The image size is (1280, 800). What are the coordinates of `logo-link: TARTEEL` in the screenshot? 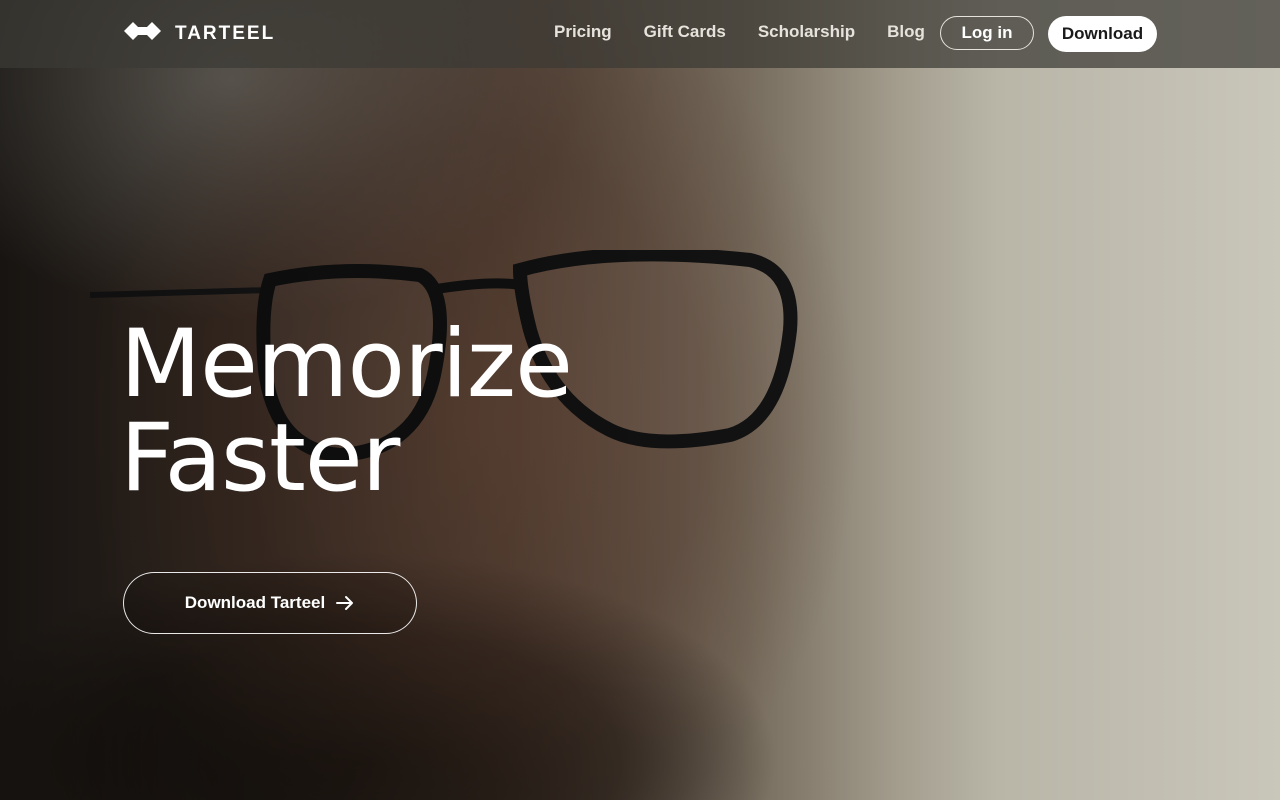 It's located at (199, 34).